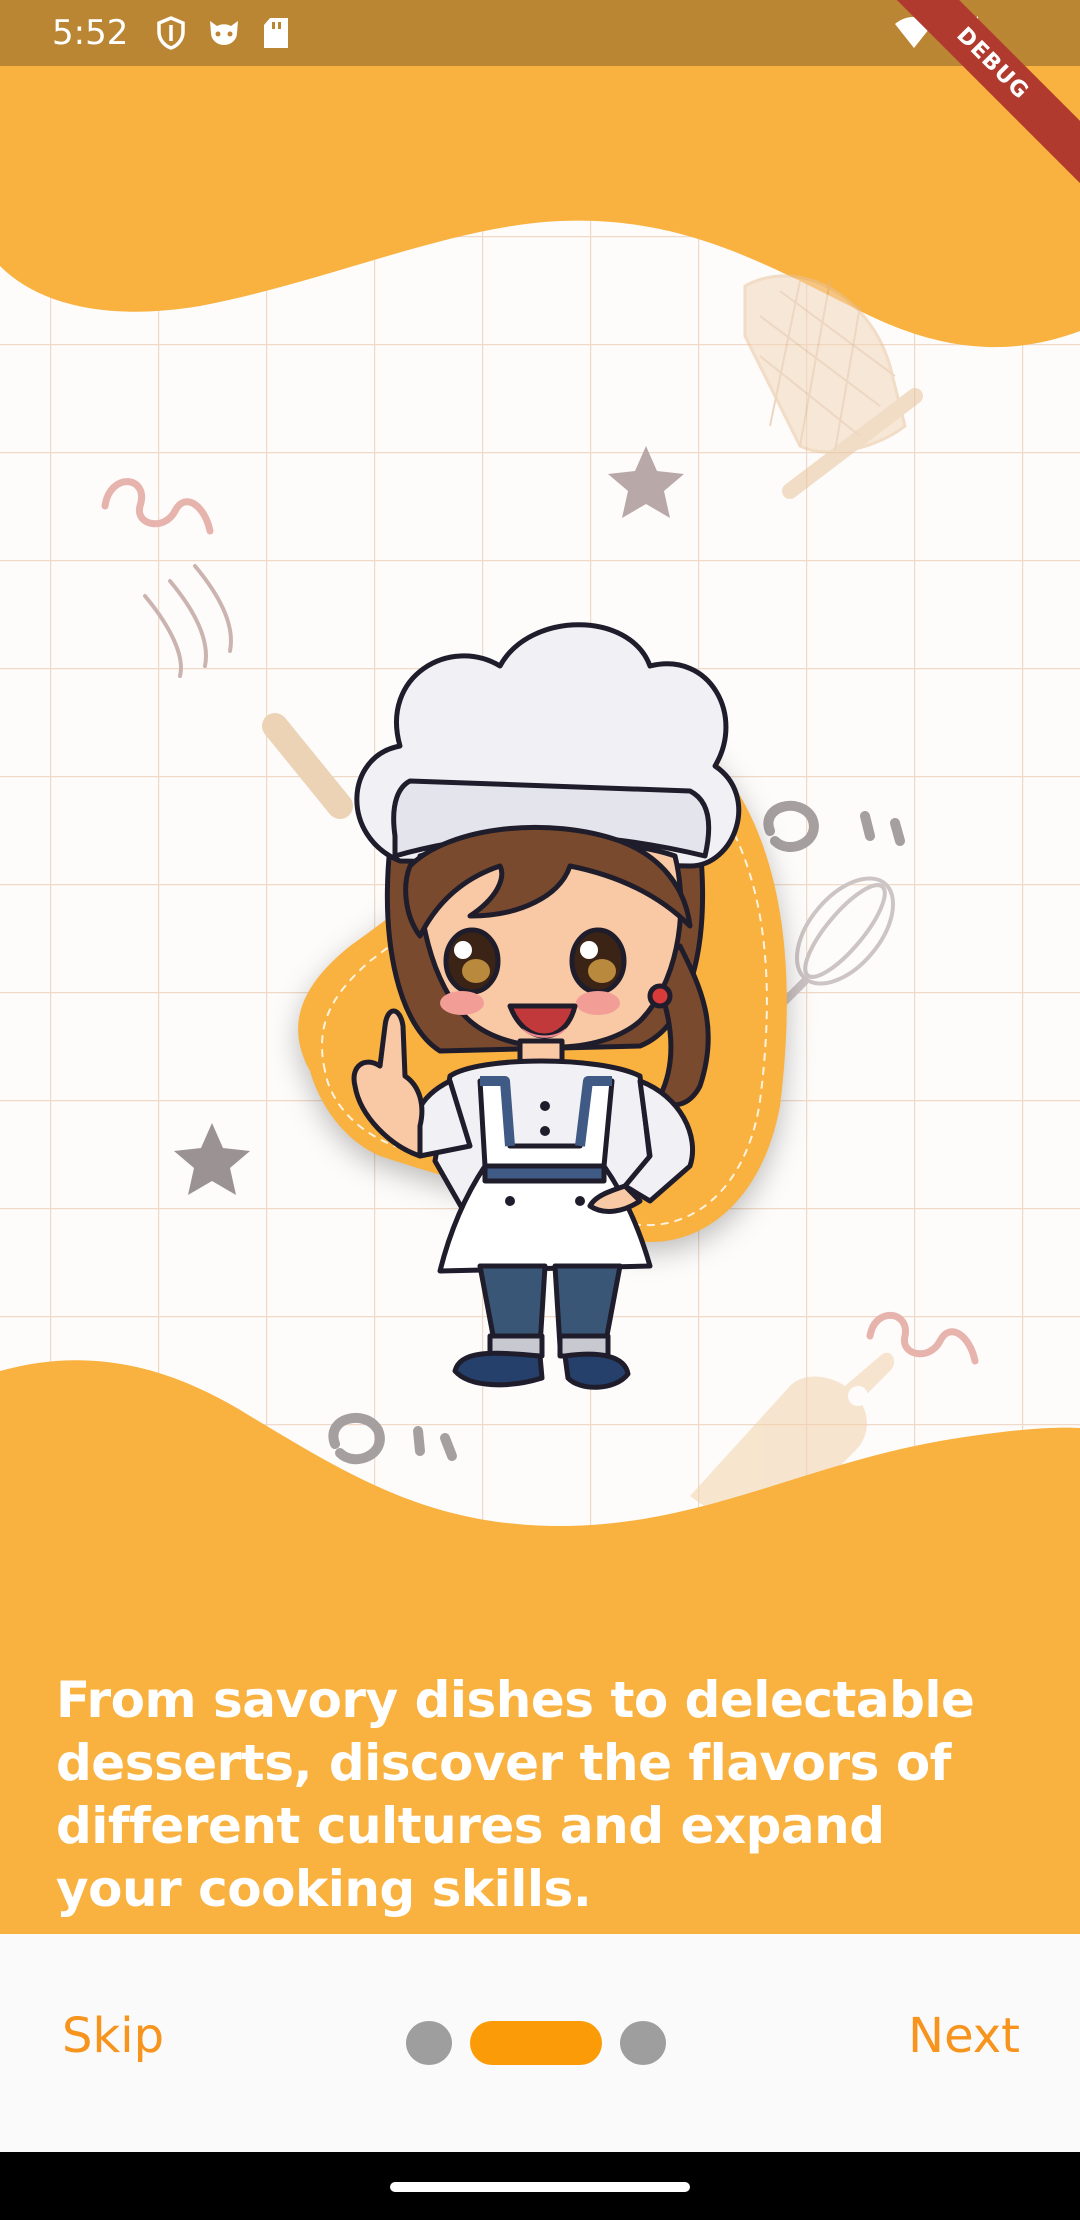 The image size is (1080, 2220). I want to click on page-dot-2-active, so click(536, 2043).